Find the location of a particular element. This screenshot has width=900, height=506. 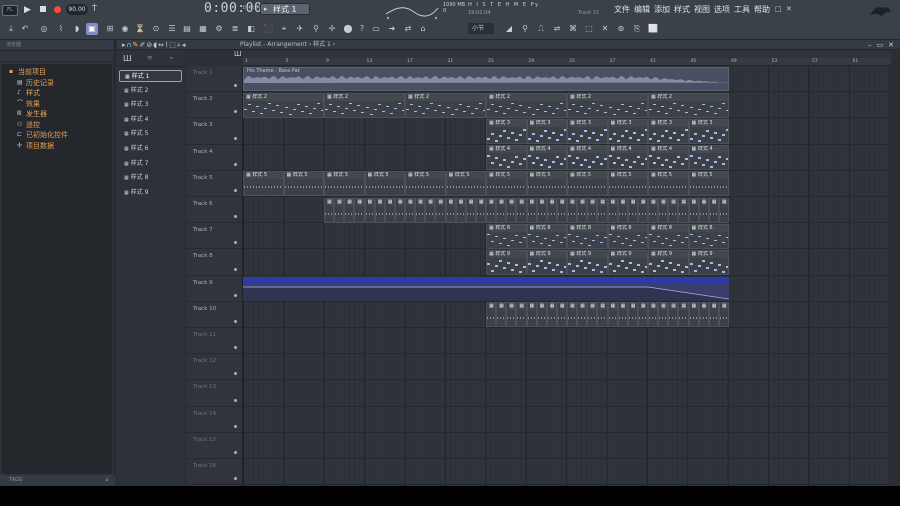

snap-selector: 小节 is located at coordinates (481, 28).